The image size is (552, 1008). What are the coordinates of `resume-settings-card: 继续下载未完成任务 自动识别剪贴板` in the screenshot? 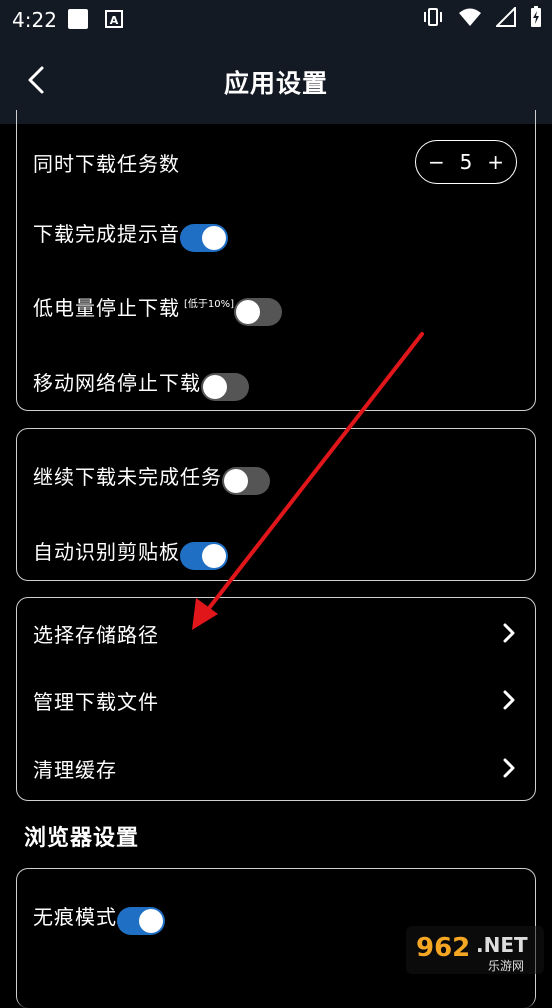 It's located at (276, 504).